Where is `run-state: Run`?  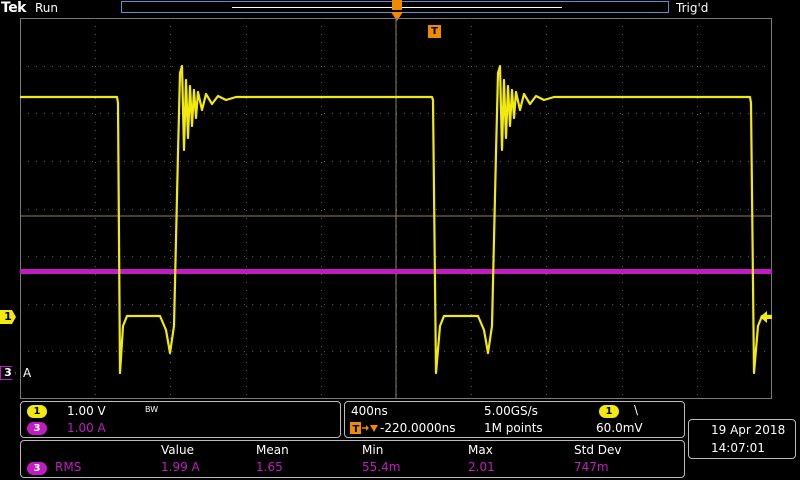
run-state: Run is located at coordinates (46, 8).